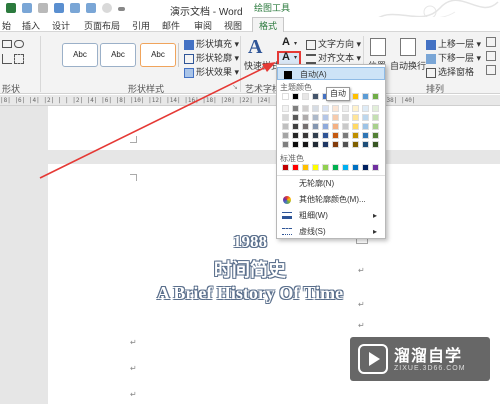  I want to click on text-fill-dropdown-icon: ▾, so click(295, 43).